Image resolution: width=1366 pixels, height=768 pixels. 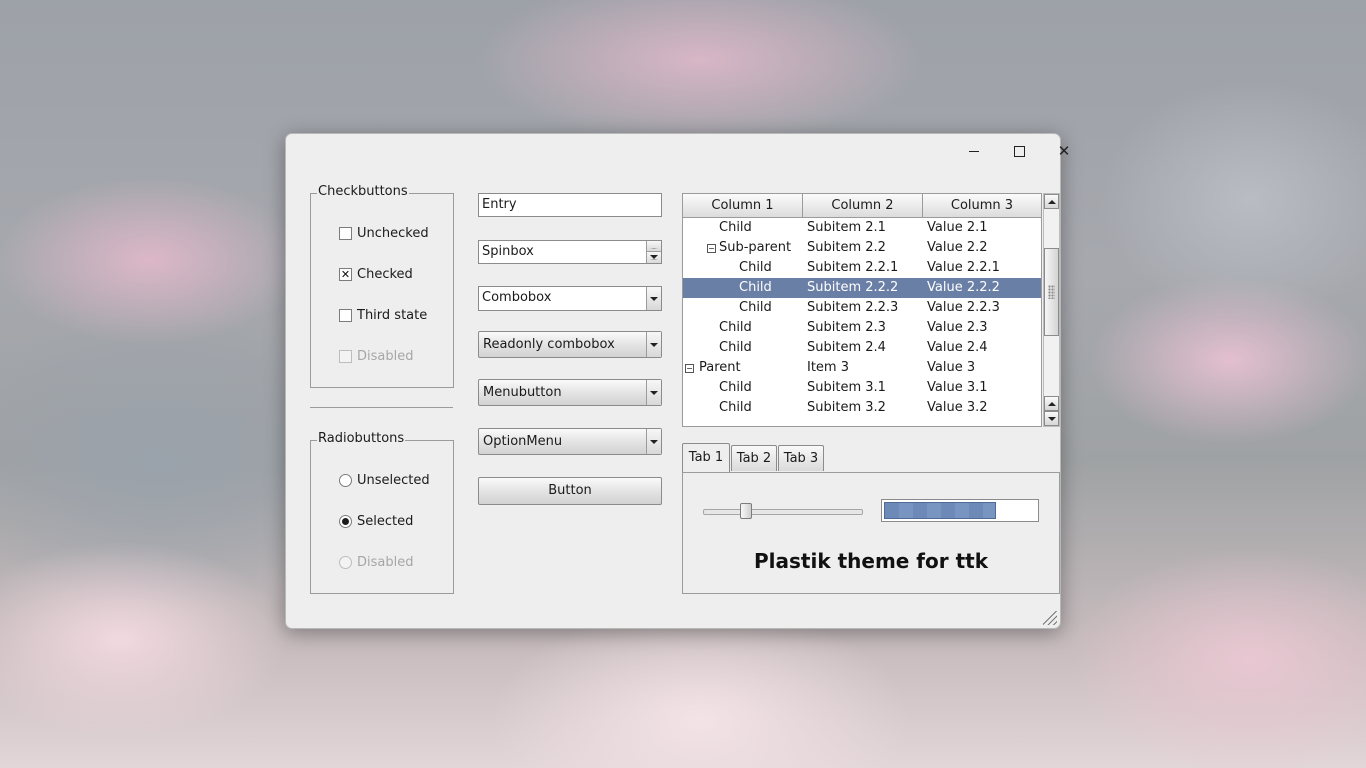 I want to click on tree-row: Child Subitem 2.4 Value 2.4, so click(x=862, y=348).